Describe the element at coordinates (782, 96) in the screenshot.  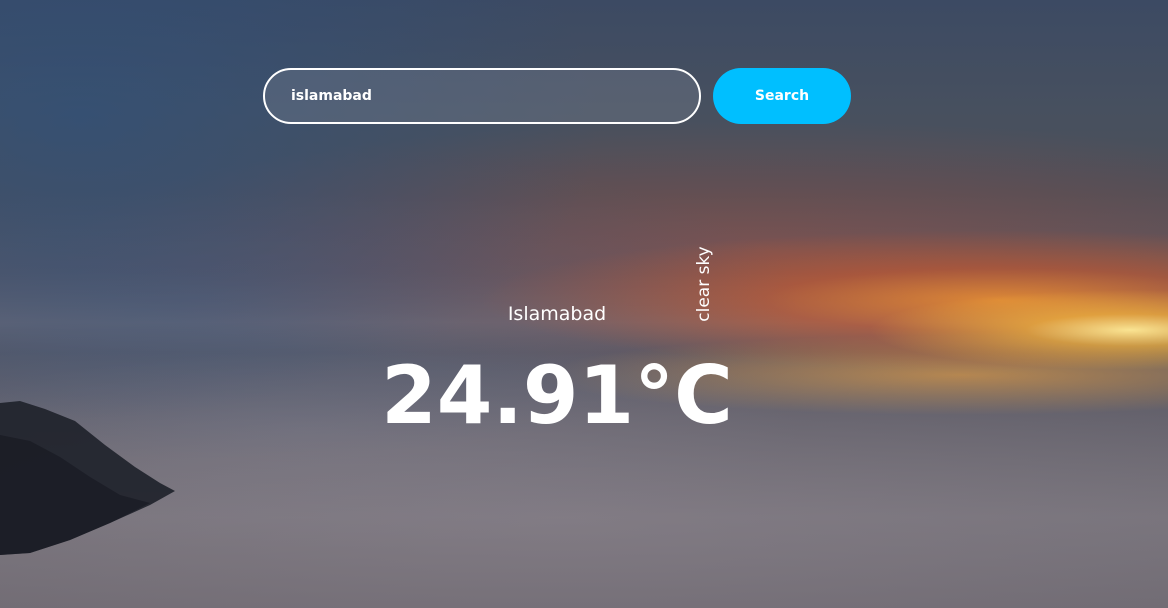
I see `search-button: Search` at that location.